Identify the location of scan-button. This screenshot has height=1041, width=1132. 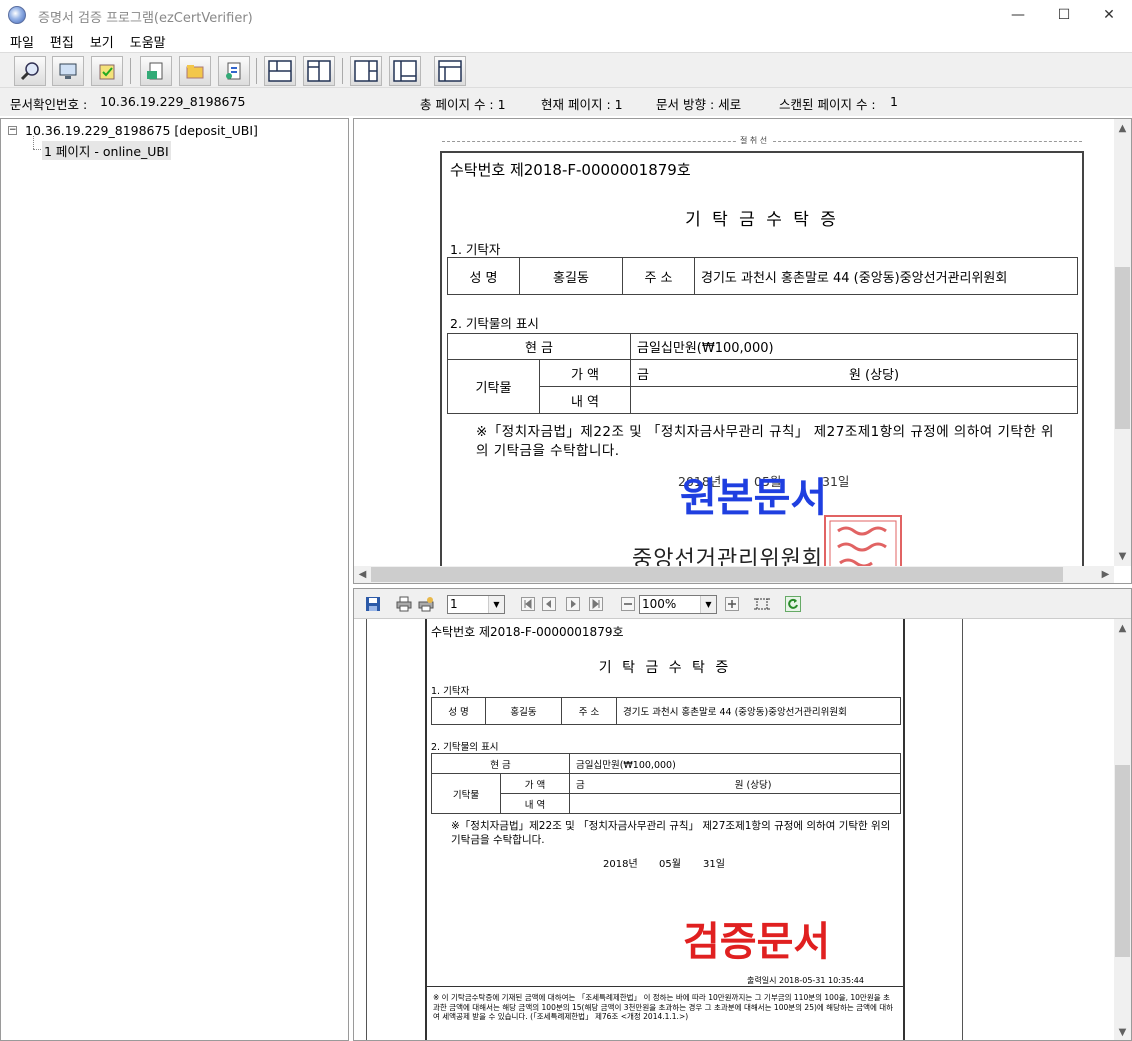
(30, 71).